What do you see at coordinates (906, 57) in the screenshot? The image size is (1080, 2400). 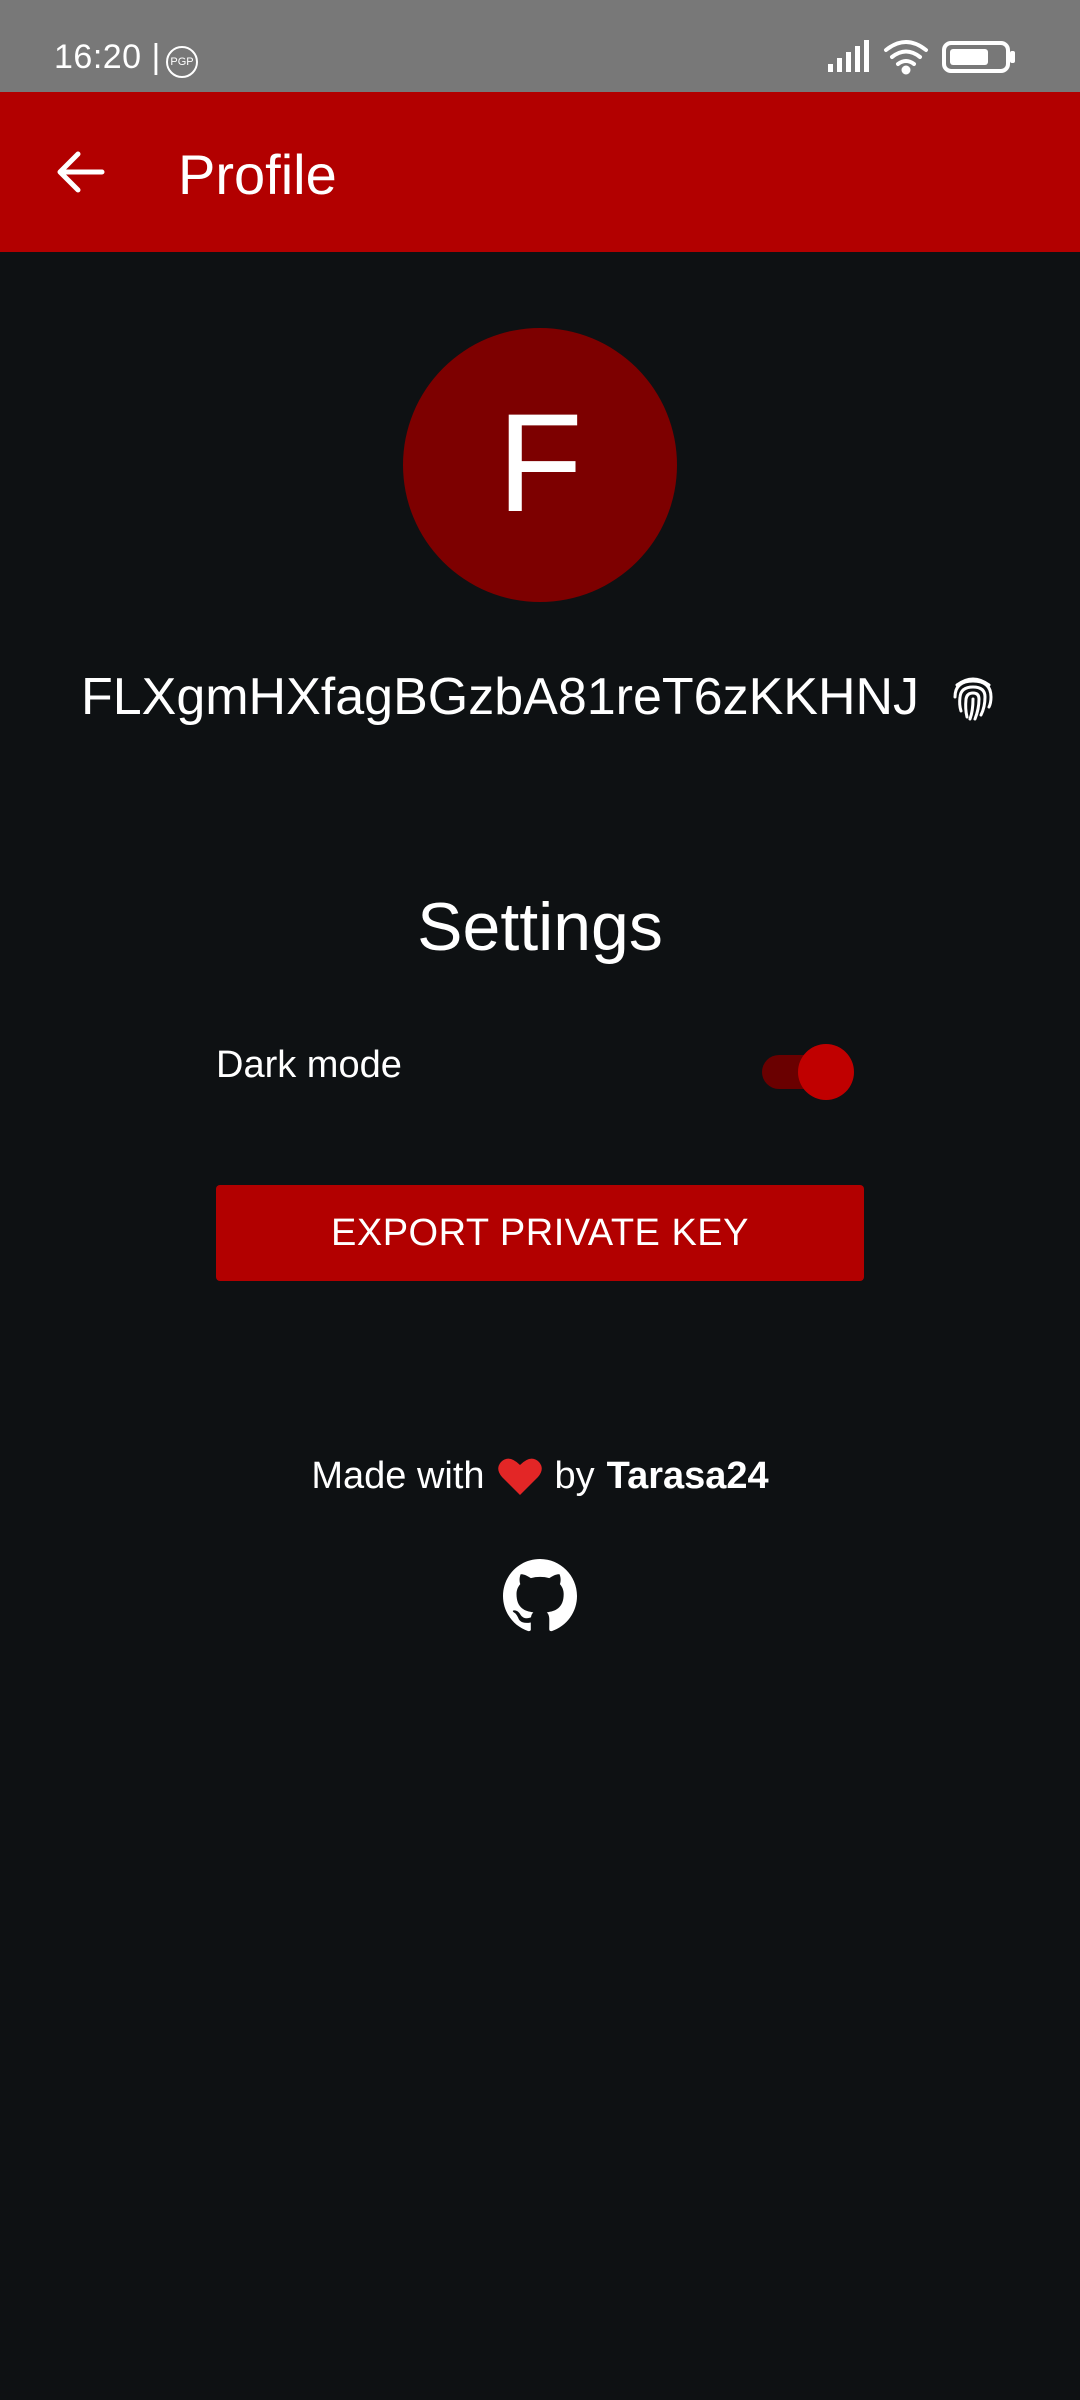 I see `wifi-icon` at bounding box center [906, 57].